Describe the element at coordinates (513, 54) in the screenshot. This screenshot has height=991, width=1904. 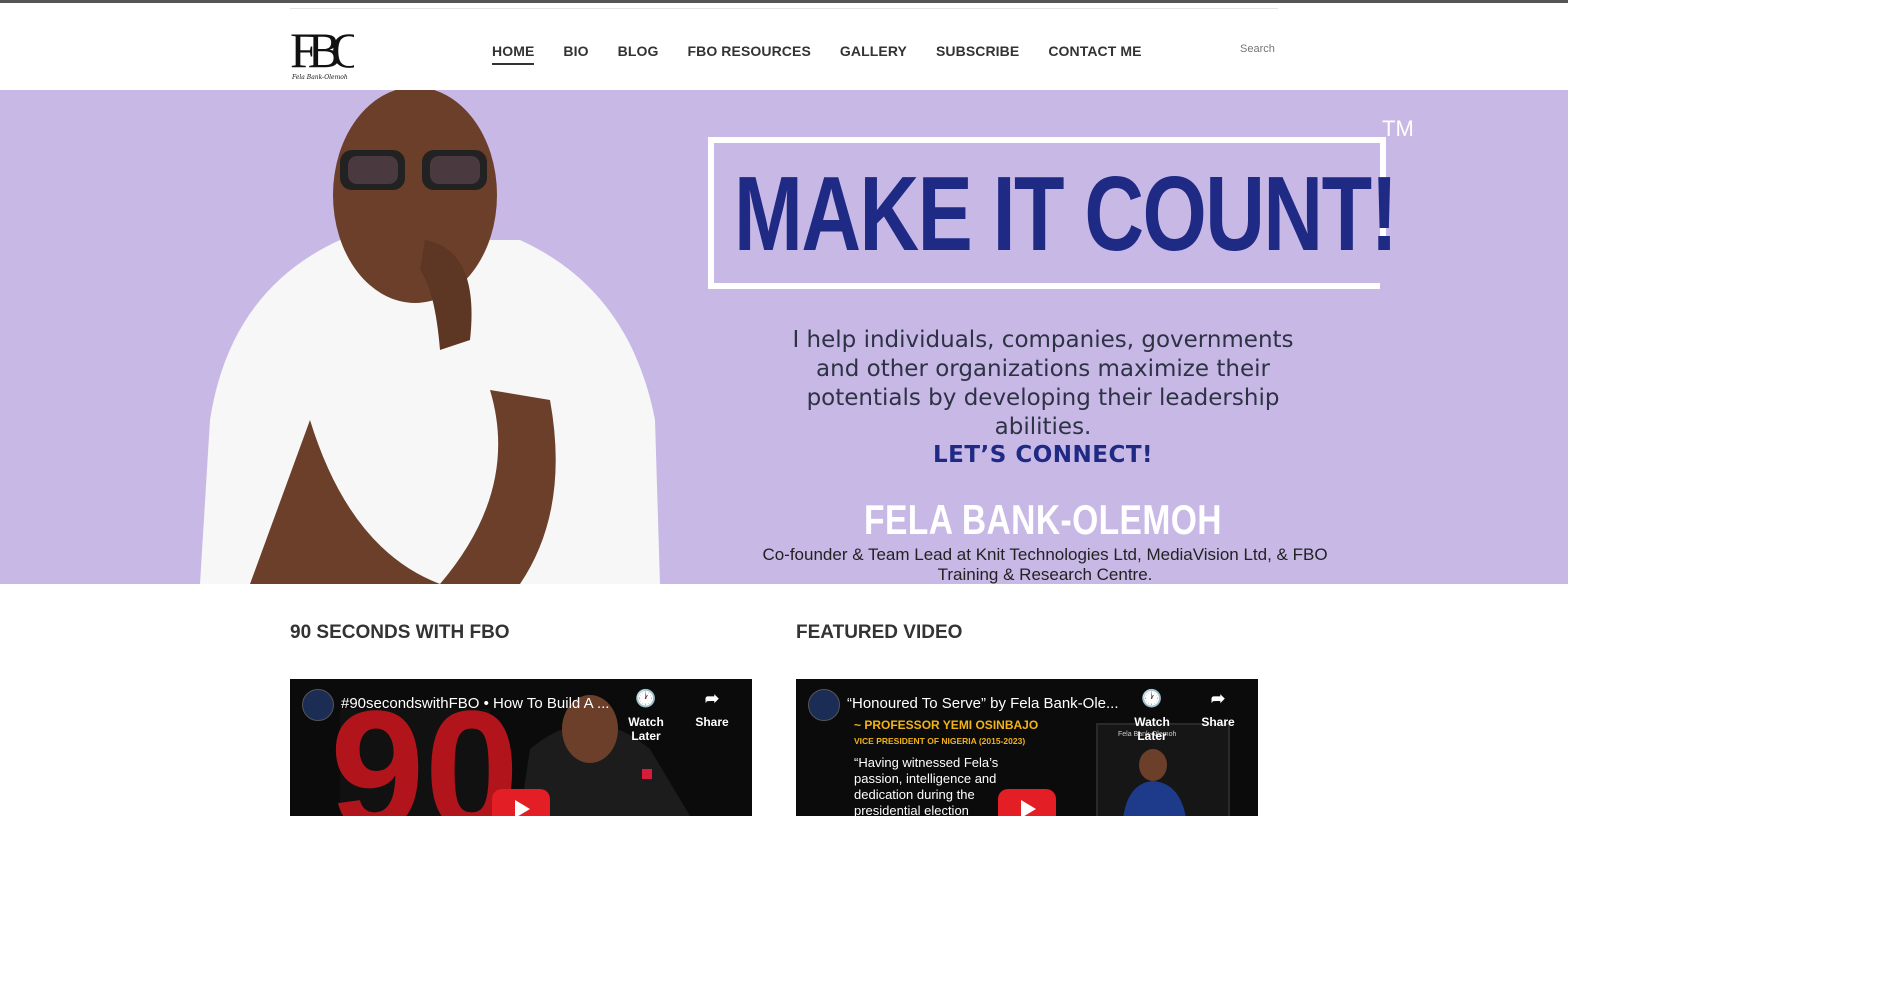
I see `nav-home: HOME` at that location.